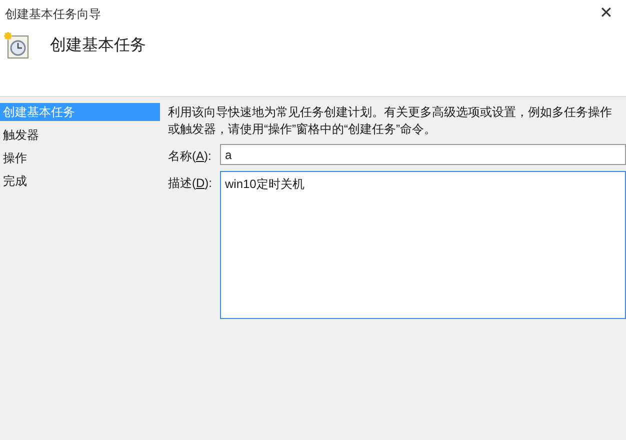  Describe the element at coordinates (53, 14) in the screenshot. I see `window-title: 创建基本任务向导` at that location.